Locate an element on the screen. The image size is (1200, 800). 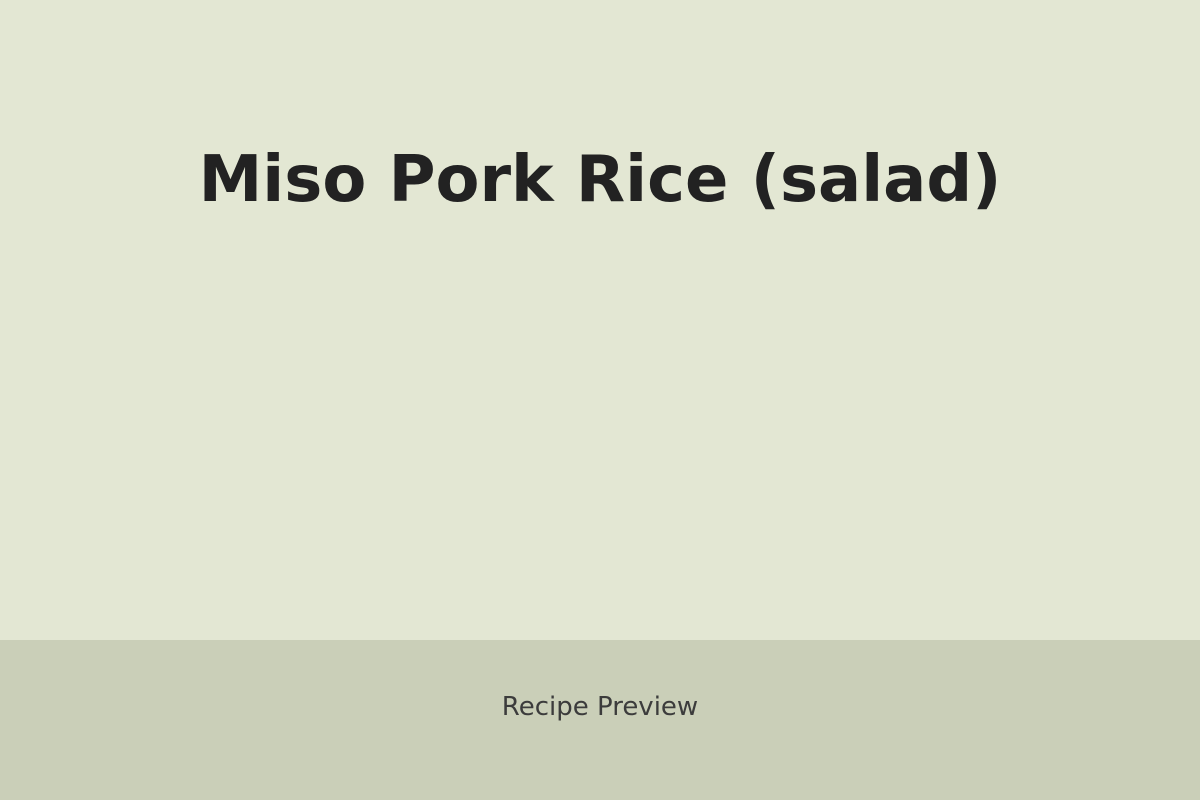
footer-label: Recipe Preview is located at coordinates (600, 707).